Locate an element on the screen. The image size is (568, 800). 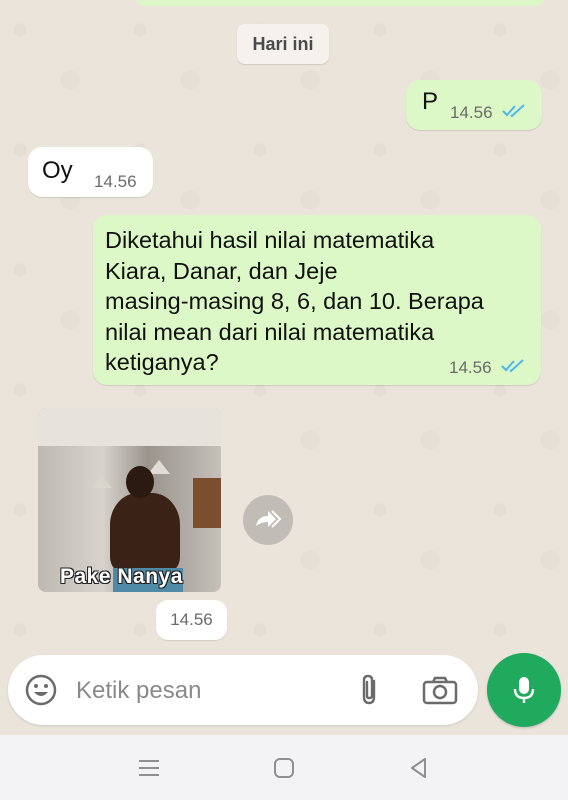
voice-message-button is located at coordinates (524, 690).